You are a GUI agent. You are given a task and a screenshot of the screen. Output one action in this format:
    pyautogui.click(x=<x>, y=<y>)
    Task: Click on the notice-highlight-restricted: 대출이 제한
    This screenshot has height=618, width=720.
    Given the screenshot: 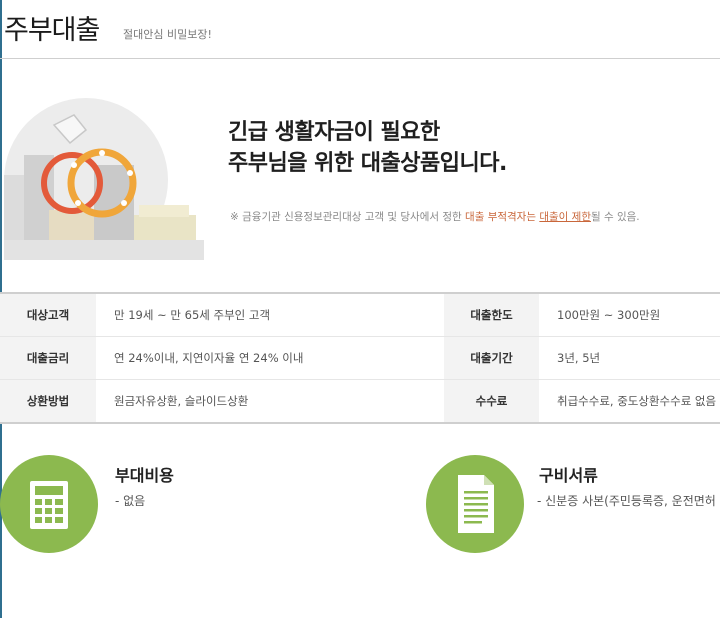 What is the action you would take?
    pyautogui.click(x=565, y=217)
    